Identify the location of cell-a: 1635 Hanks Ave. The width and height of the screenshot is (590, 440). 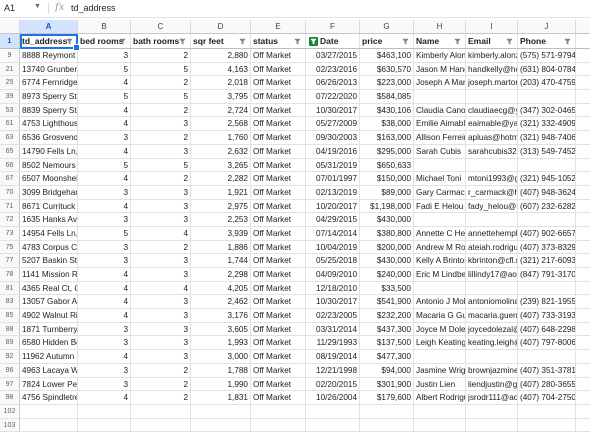
(49, 219).